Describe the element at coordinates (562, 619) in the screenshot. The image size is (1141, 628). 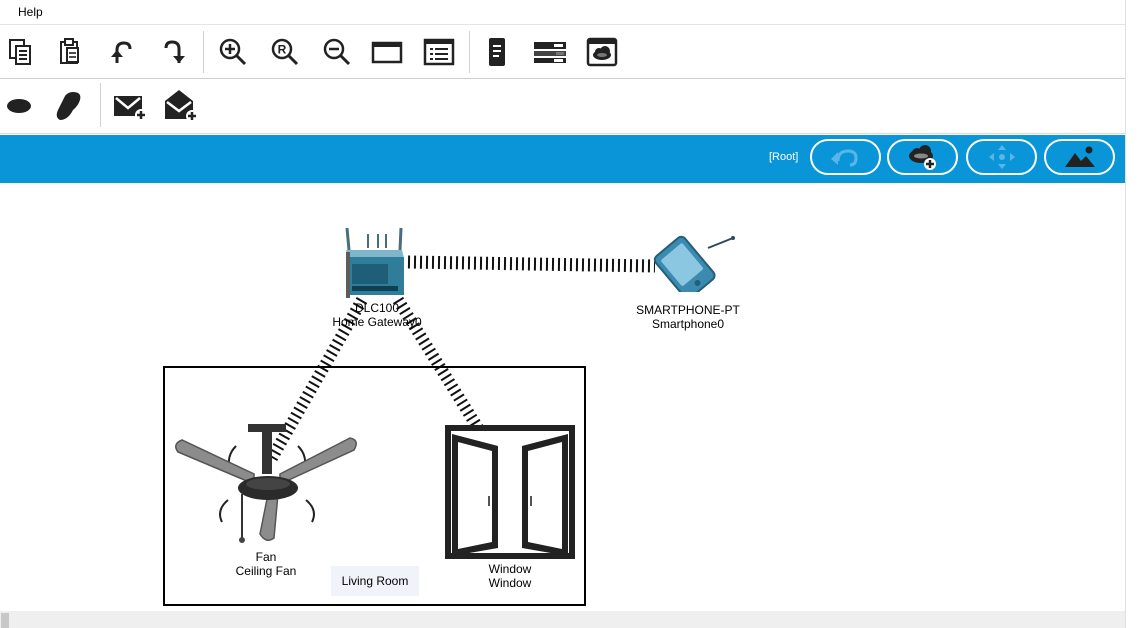
I see `horizontal-scrollbar` at that location.